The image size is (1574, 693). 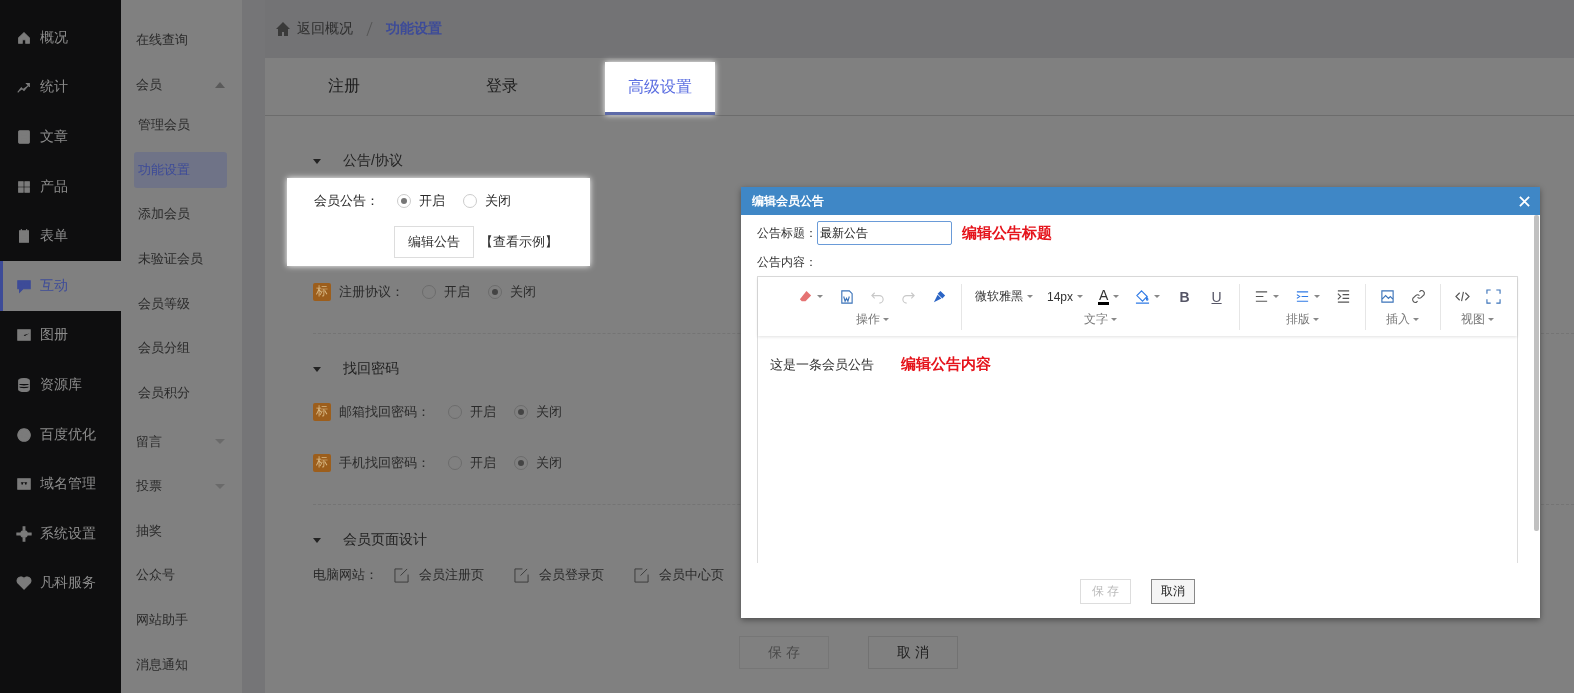 I want to click on editor-text: 这是一条会员公告, so click(x=822, y=364).